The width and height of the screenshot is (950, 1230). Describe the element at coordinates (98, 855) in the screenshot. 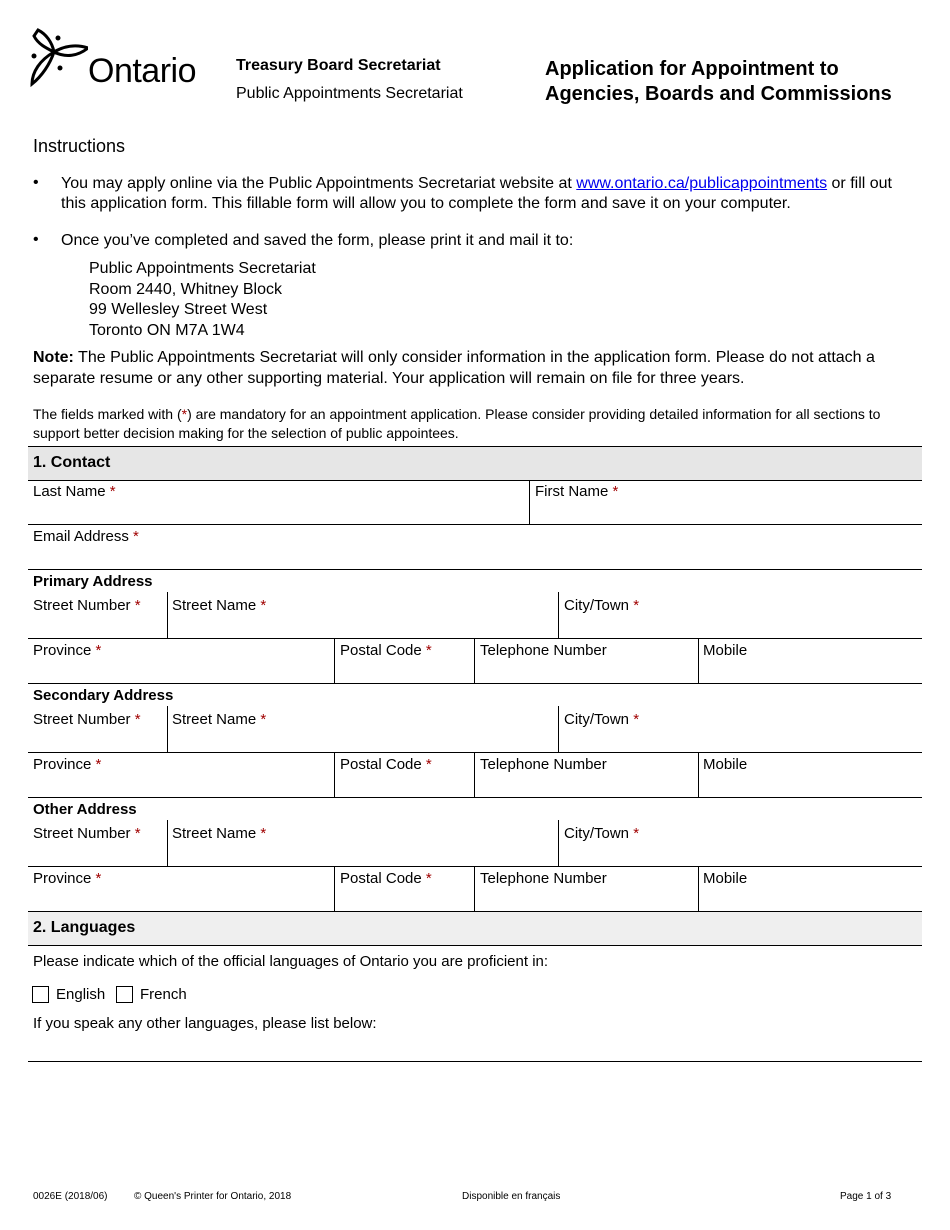

I see `other-street-number-input` at that location.